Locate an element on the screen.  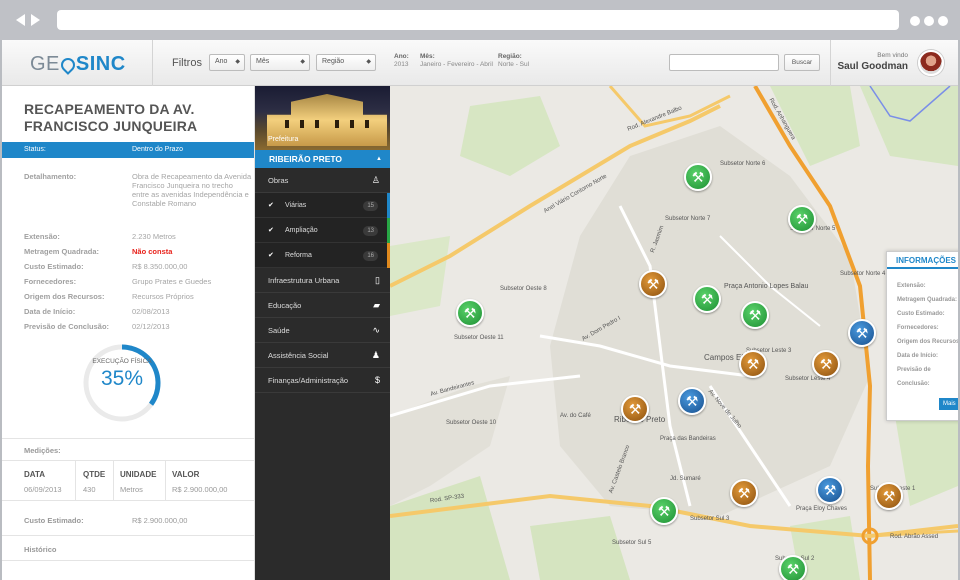
check-icon: ✔ is located at coordinates (271, 255).